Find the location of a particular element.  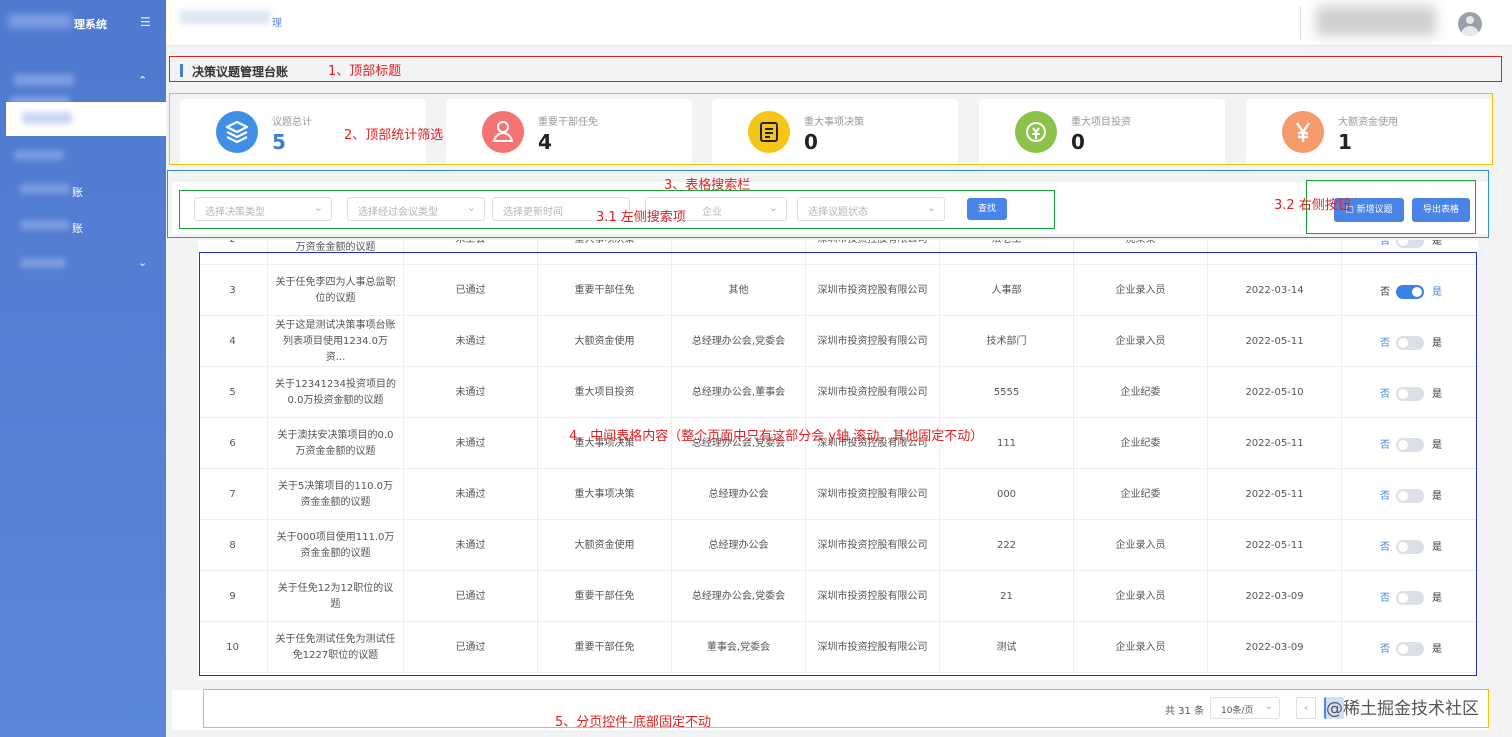

sidebar-item-active is located at coordinates (86, 119).